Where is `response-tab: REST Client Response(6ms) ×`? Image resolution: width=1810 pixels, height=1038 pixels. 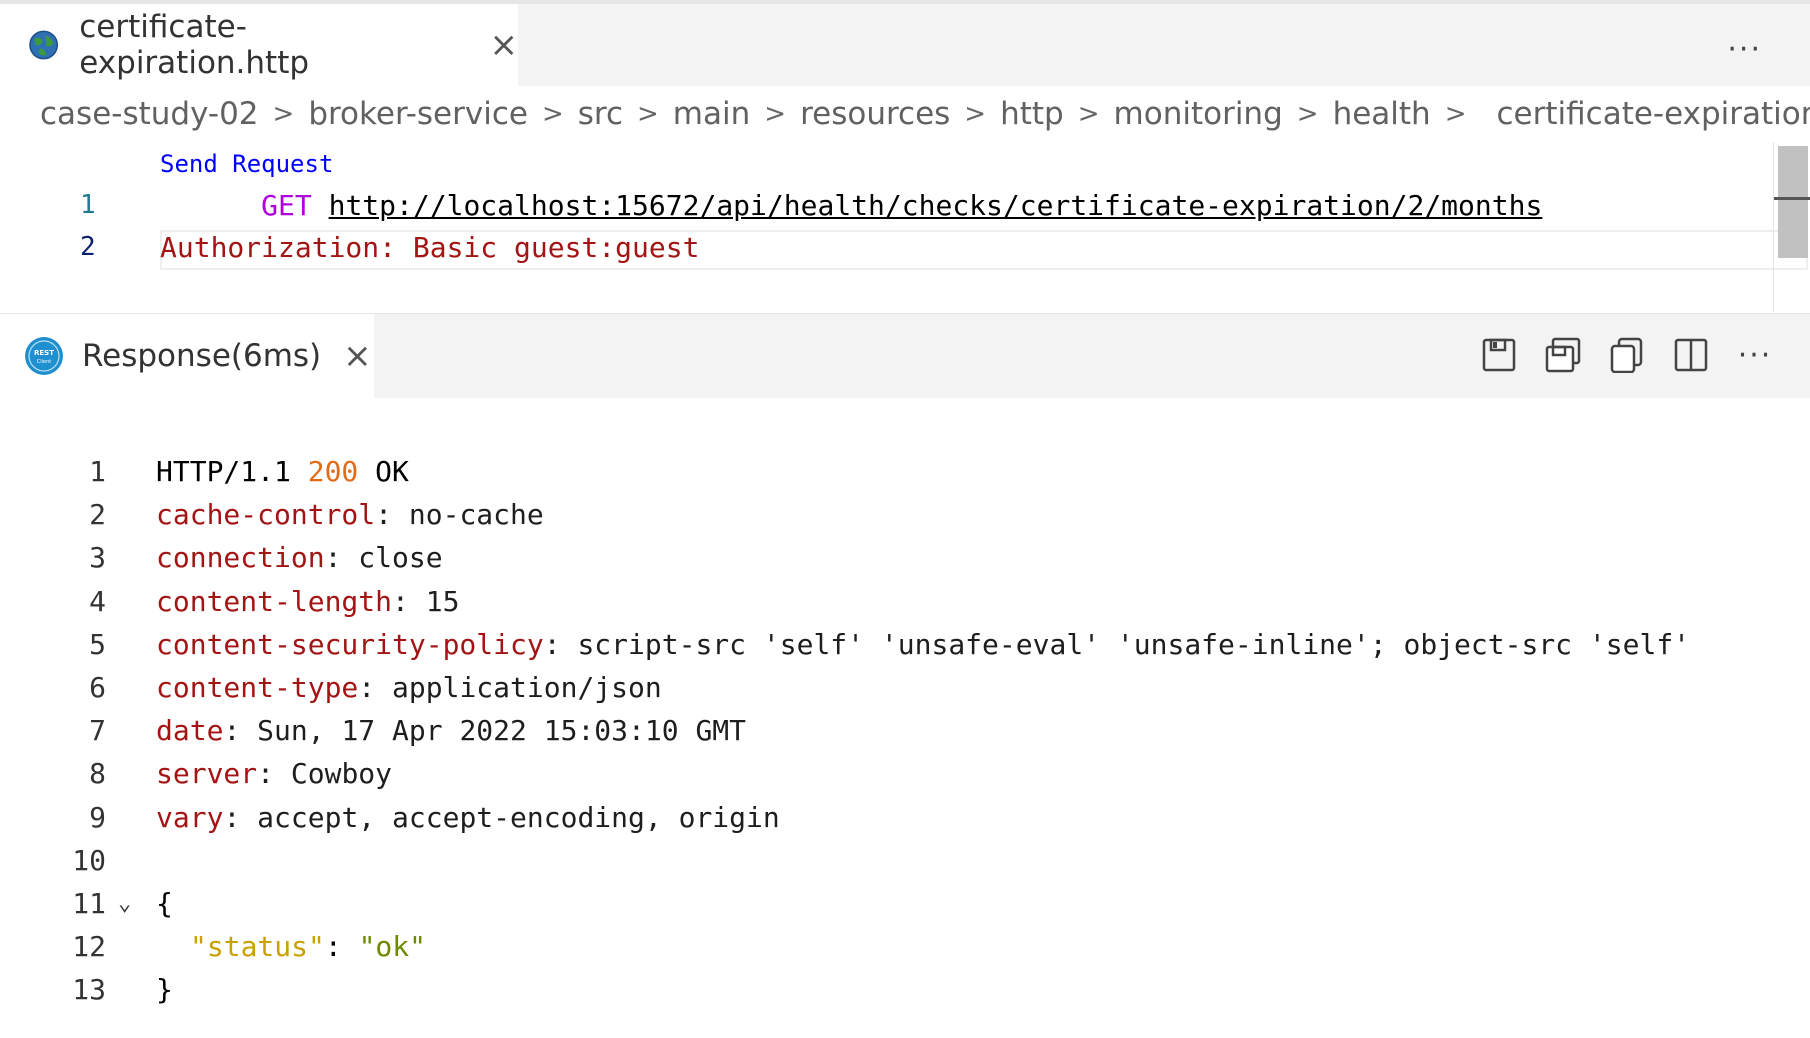
response-tab: REST Client Response(6ms) × is located at coordinates (187, 356).